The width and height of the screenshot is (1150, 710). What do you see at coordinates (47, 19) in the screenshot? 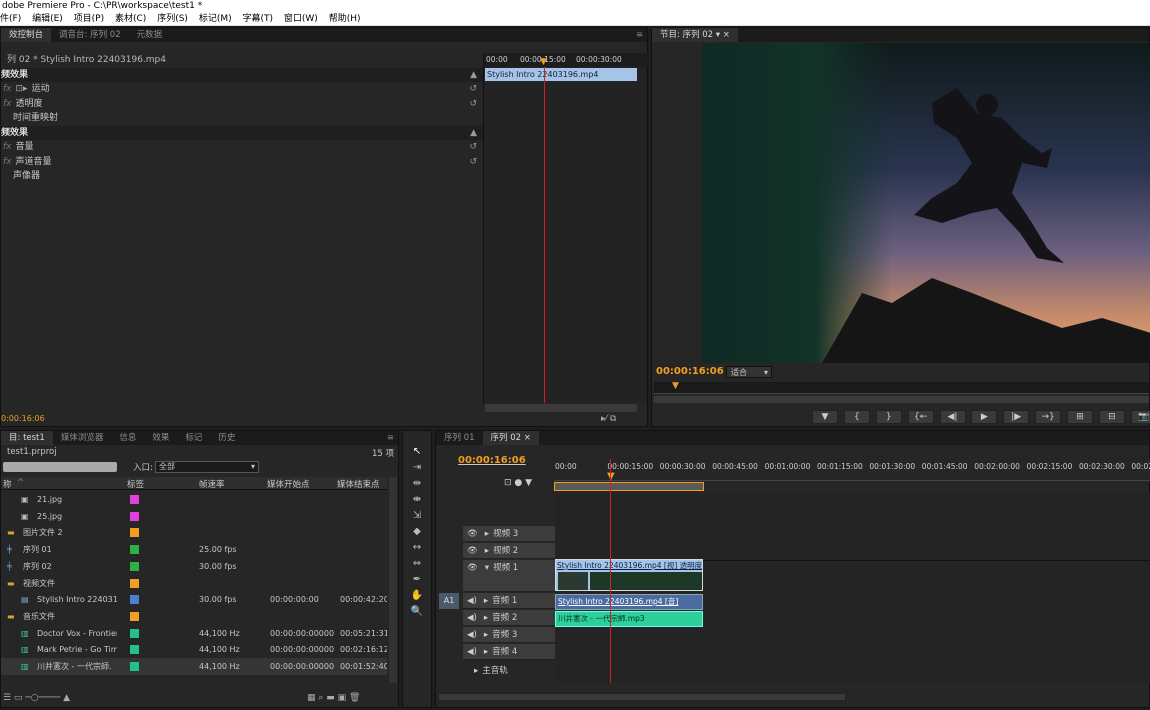
I see `menu-edit: 编辑(E)` at bounding box center [47, 19].